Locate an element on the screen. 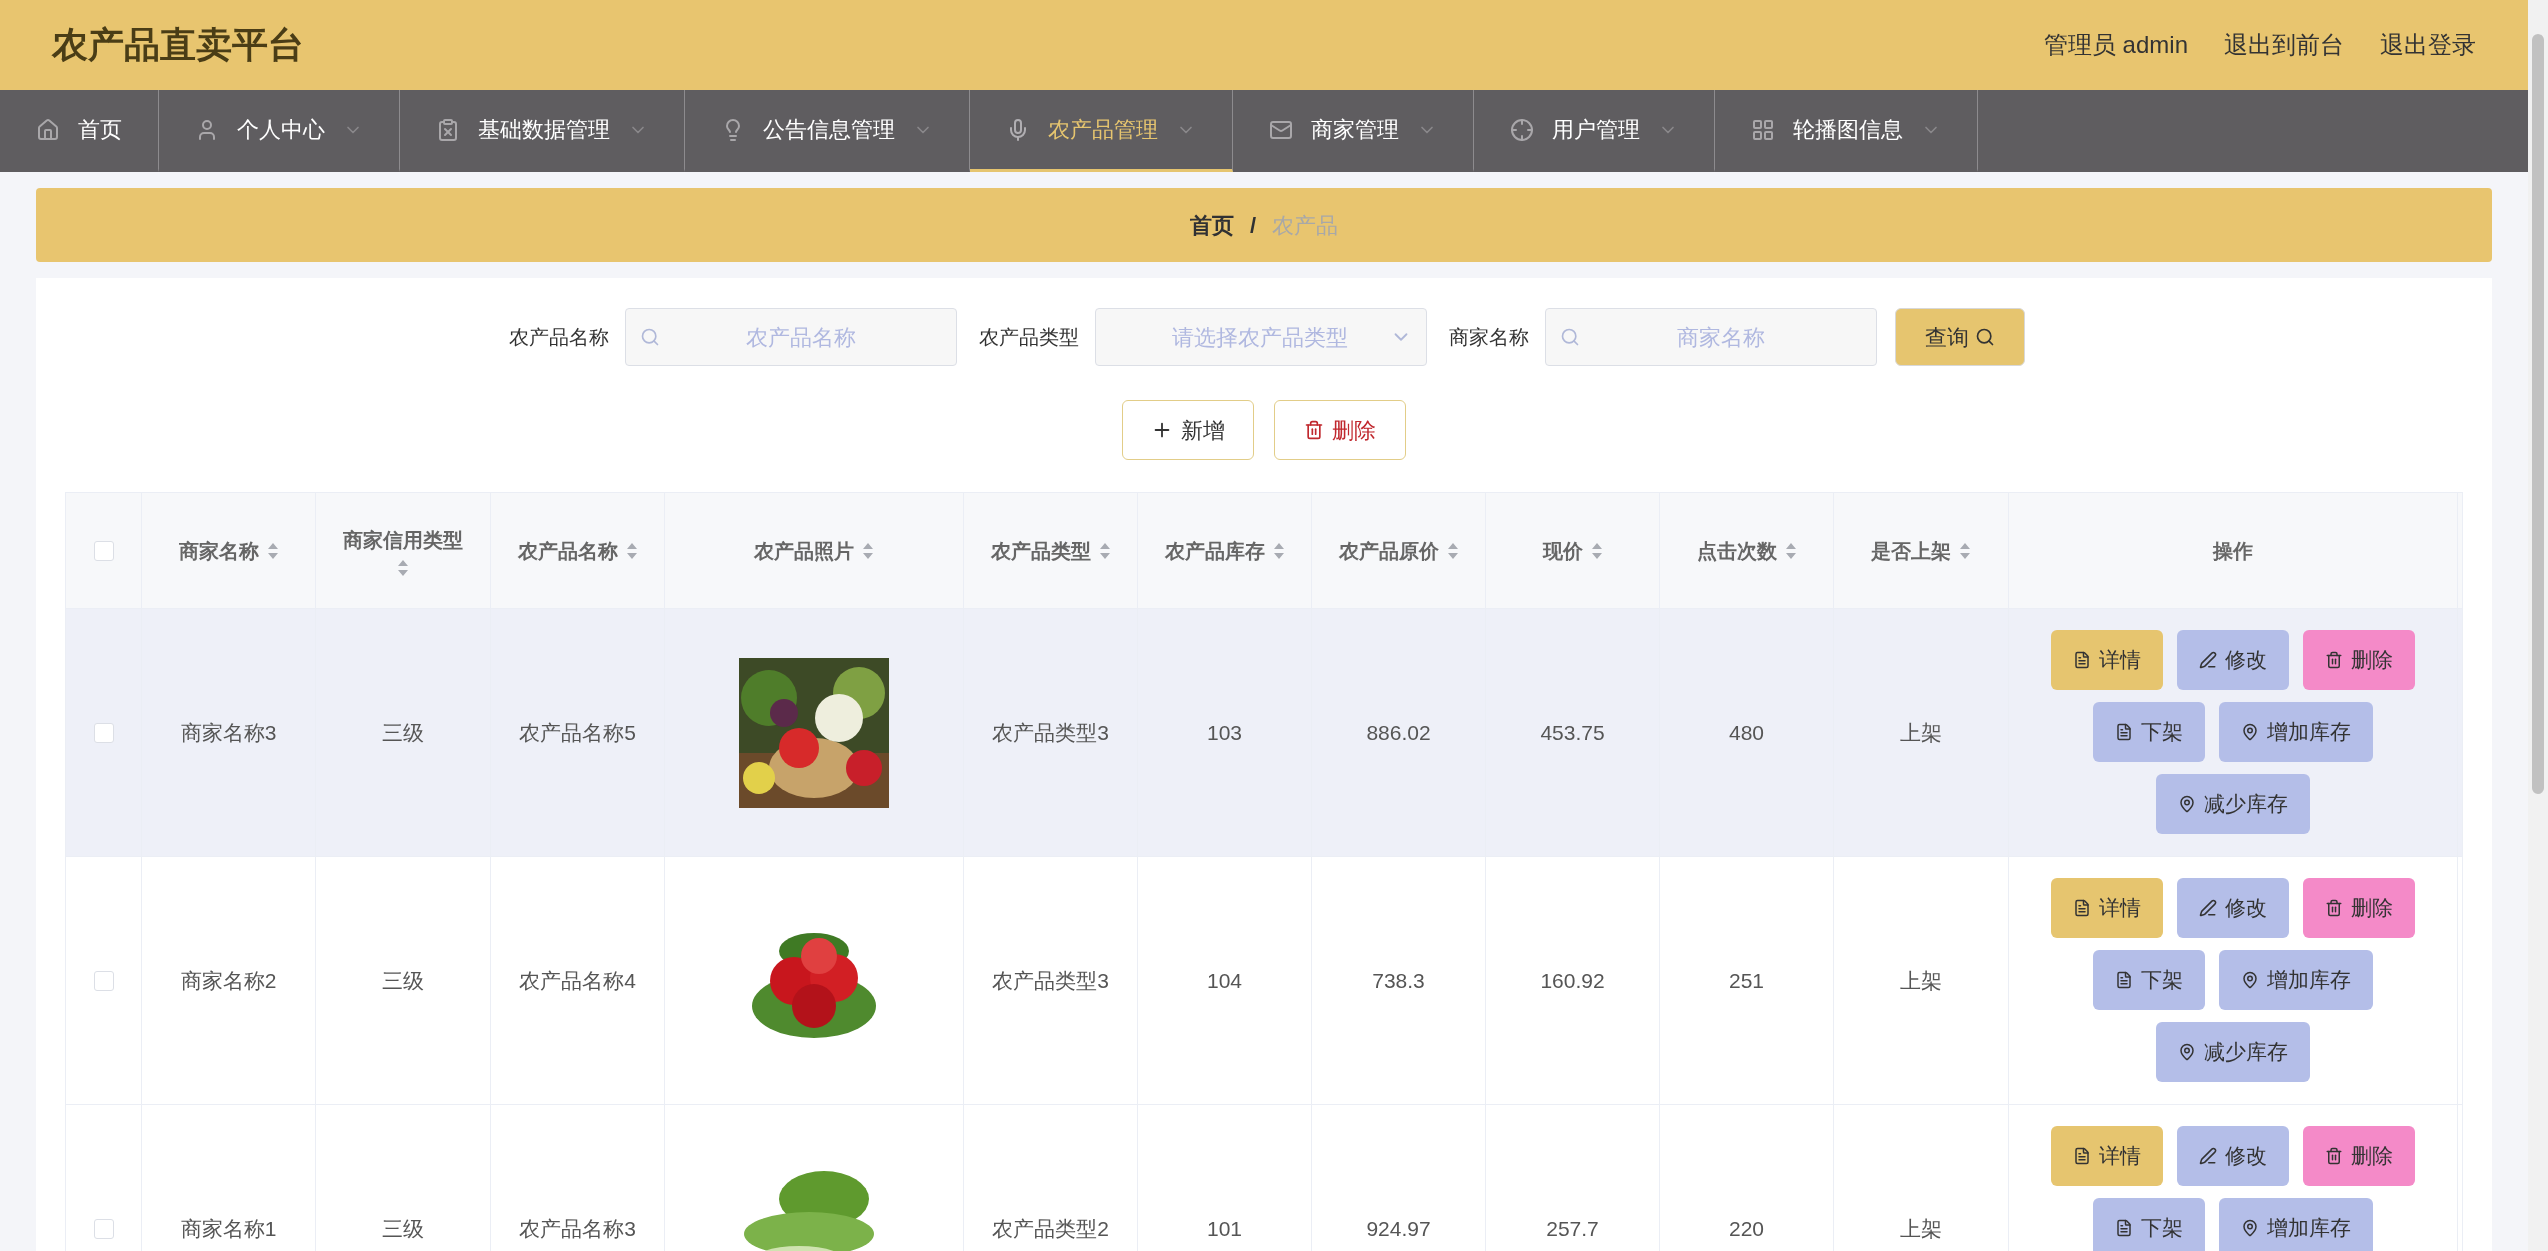  nav-tab: 个人中心 is located at coordinates (279, 131).